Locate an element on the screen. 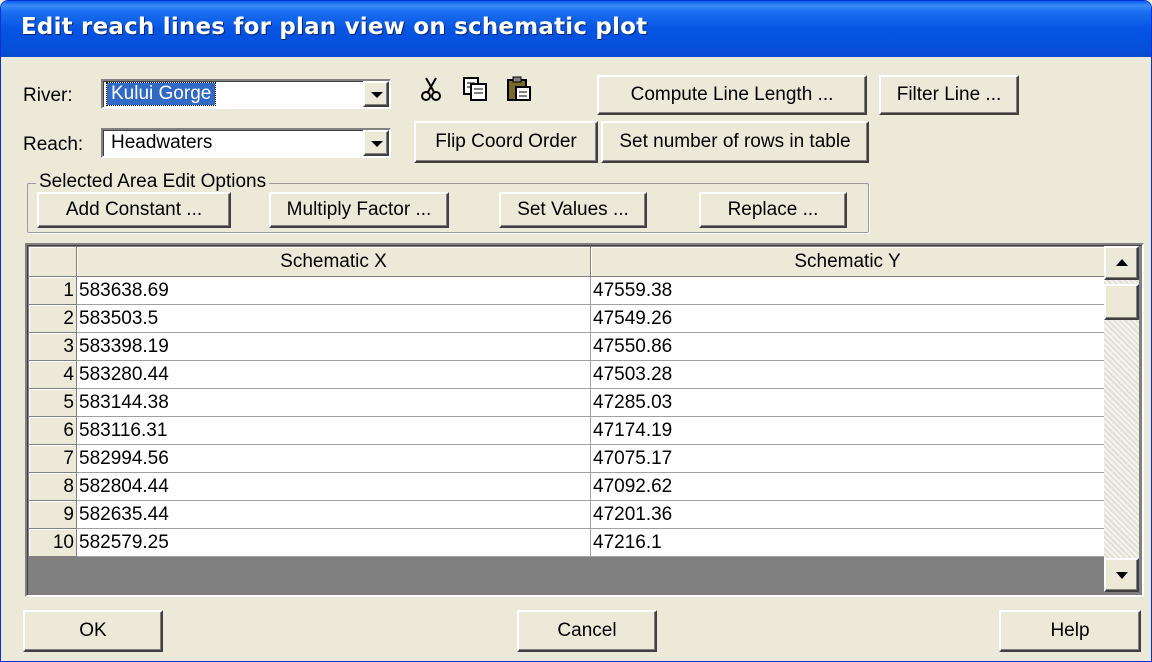 This screenshot has height=662, width=1152. scissors-icon is located at coordinates (431, 89).